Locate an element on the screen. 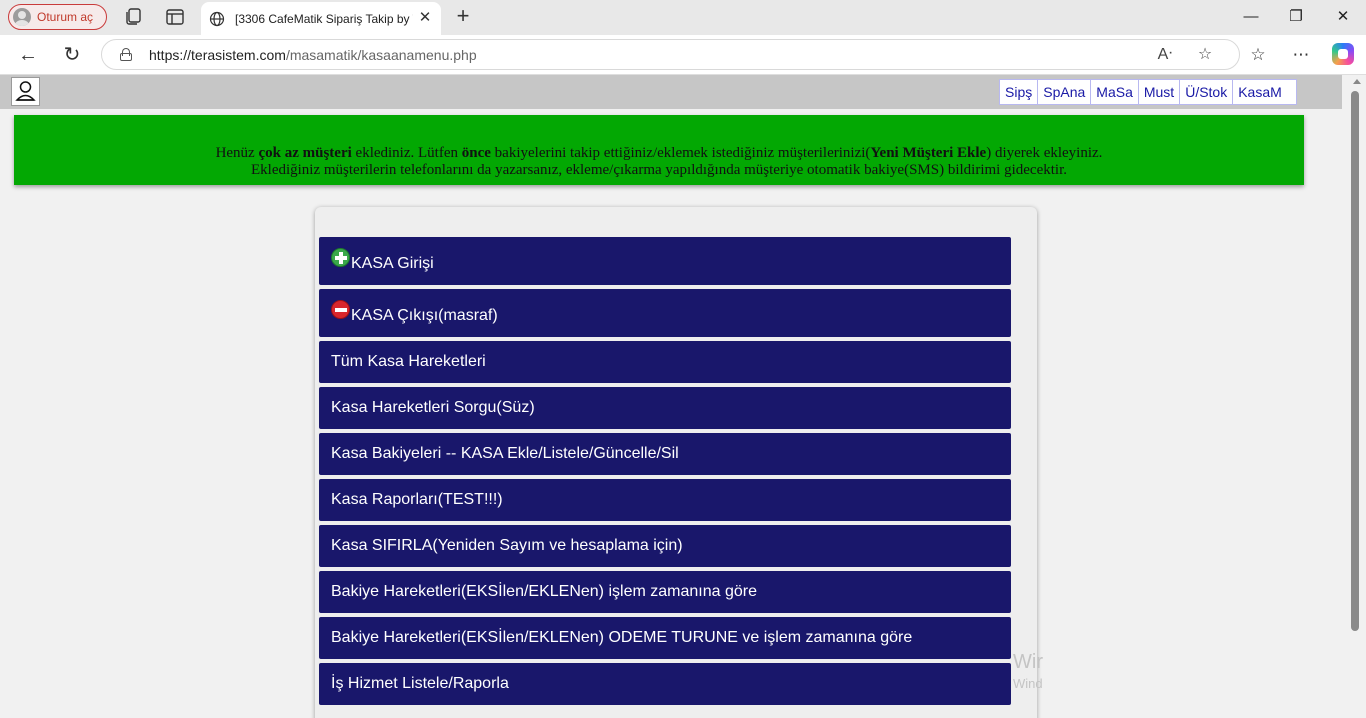 The width and height of the screenshot is (1366, 718). top-menu-link: KasaM is located at coordinates (1264, 92).